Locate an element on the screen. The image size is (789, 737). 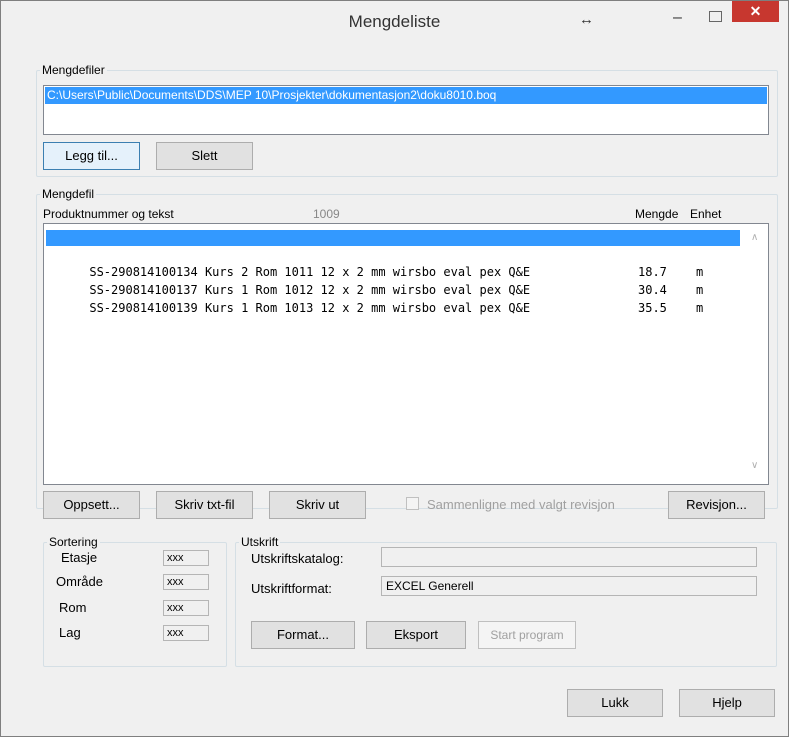
mengdefil-legend: Mengdefil is located at coordinates (68, 194).